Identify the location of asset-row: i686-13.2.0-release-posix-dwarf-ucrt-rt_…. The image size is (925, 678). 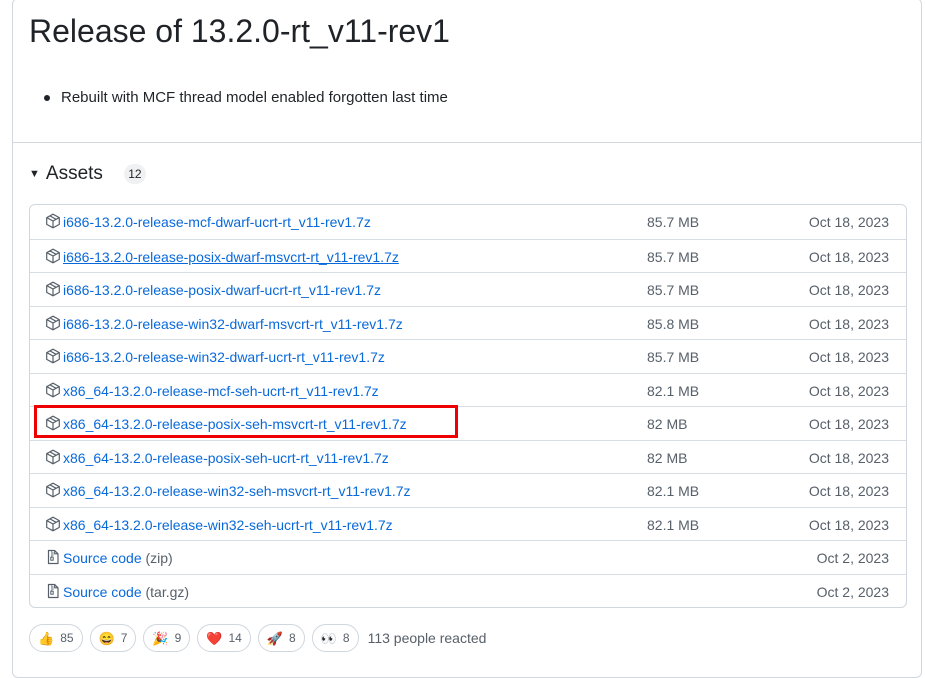
(468, 289).